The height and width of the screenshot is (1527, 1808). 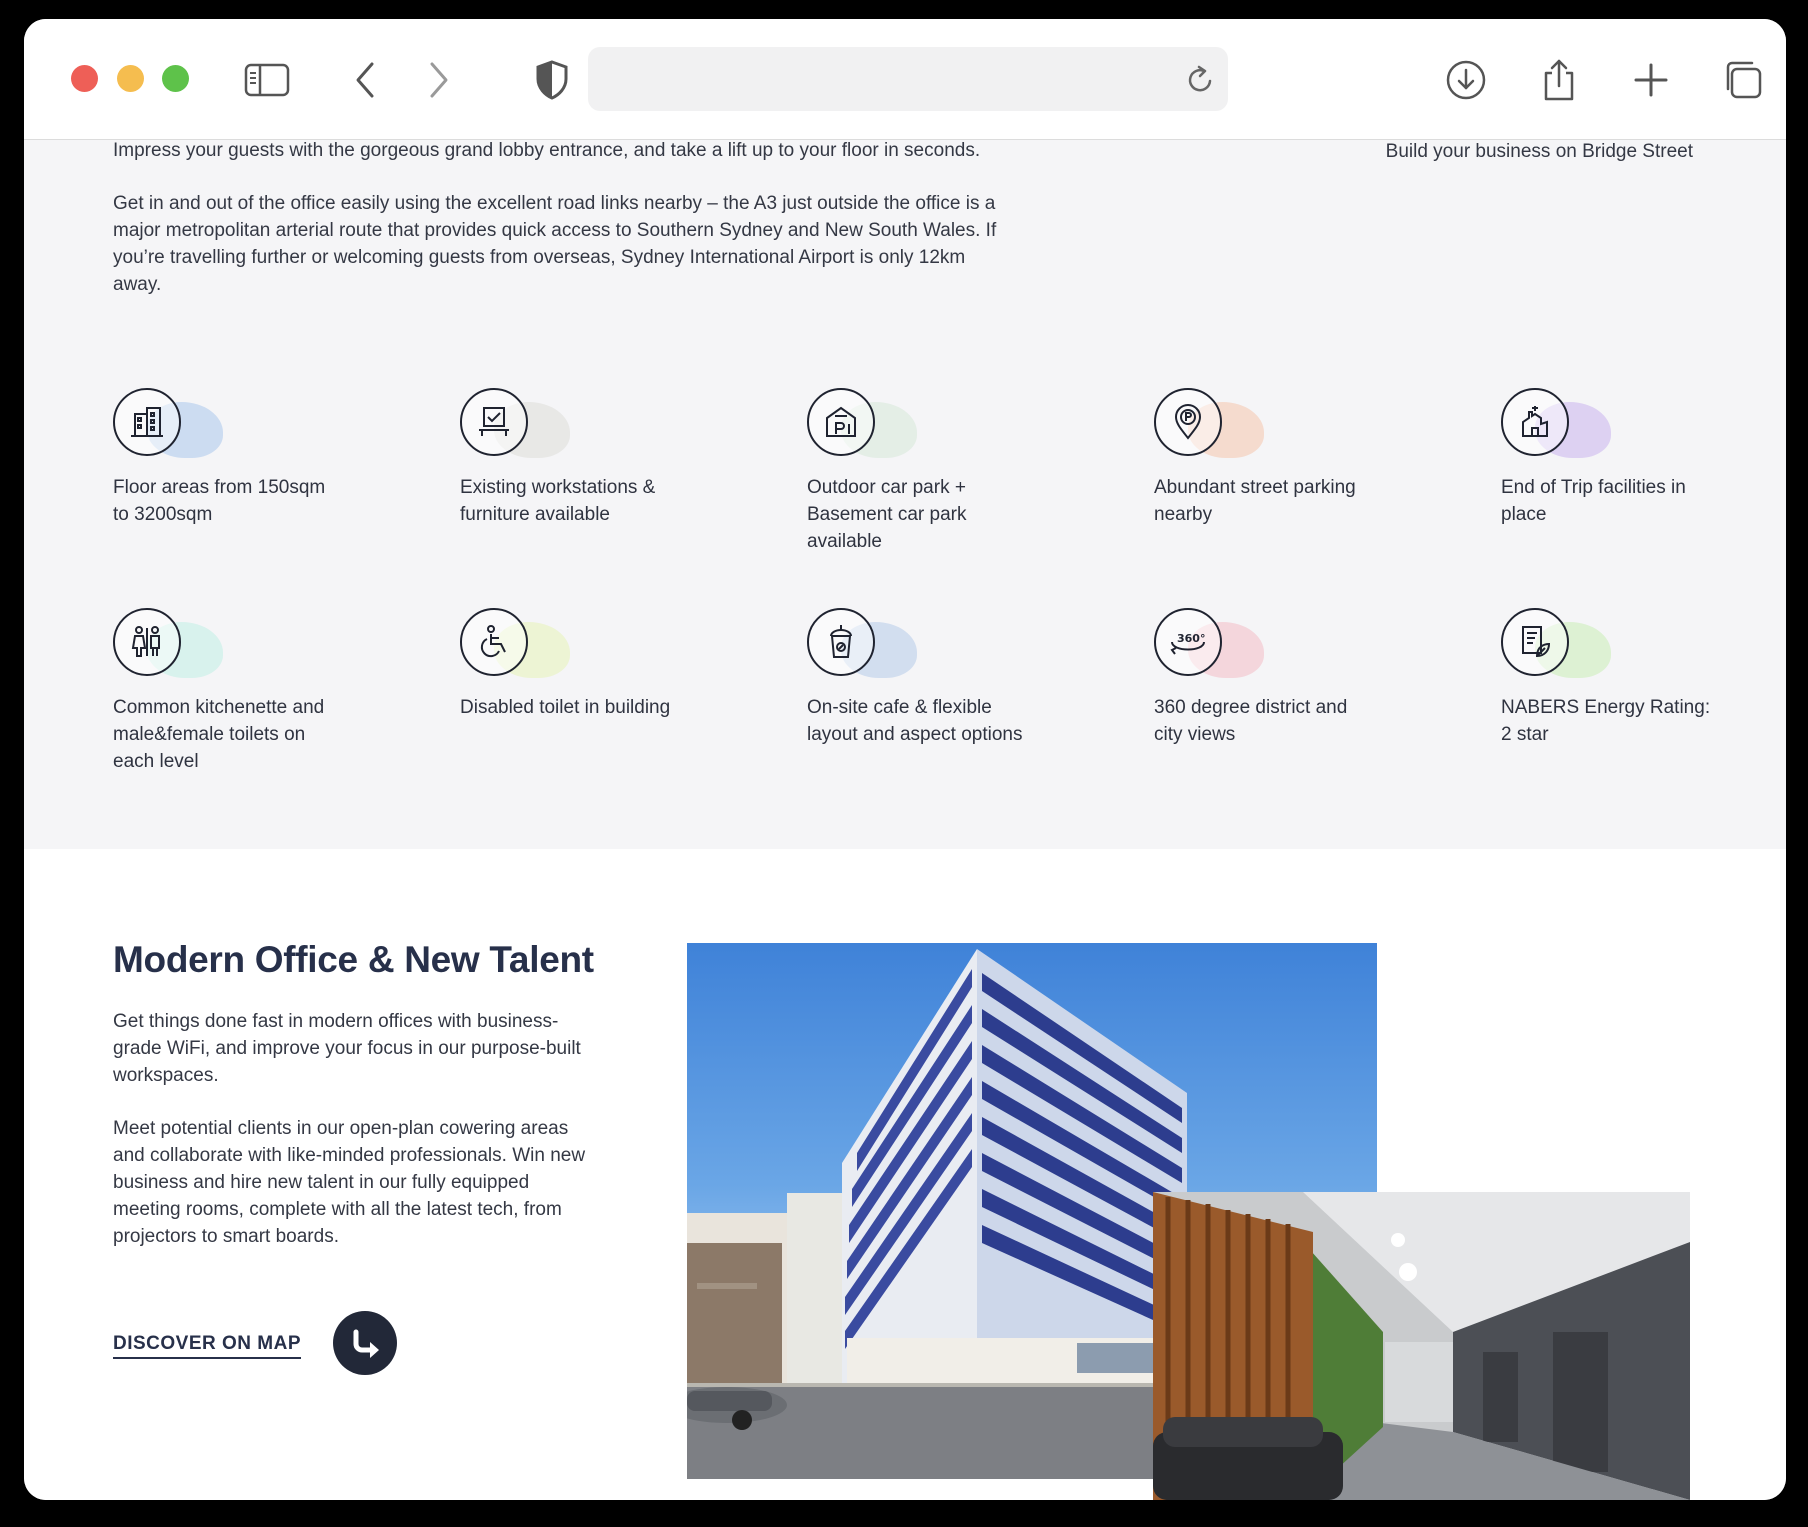 I want to click on privacy-shield-icon, so click(x=552, y=80).